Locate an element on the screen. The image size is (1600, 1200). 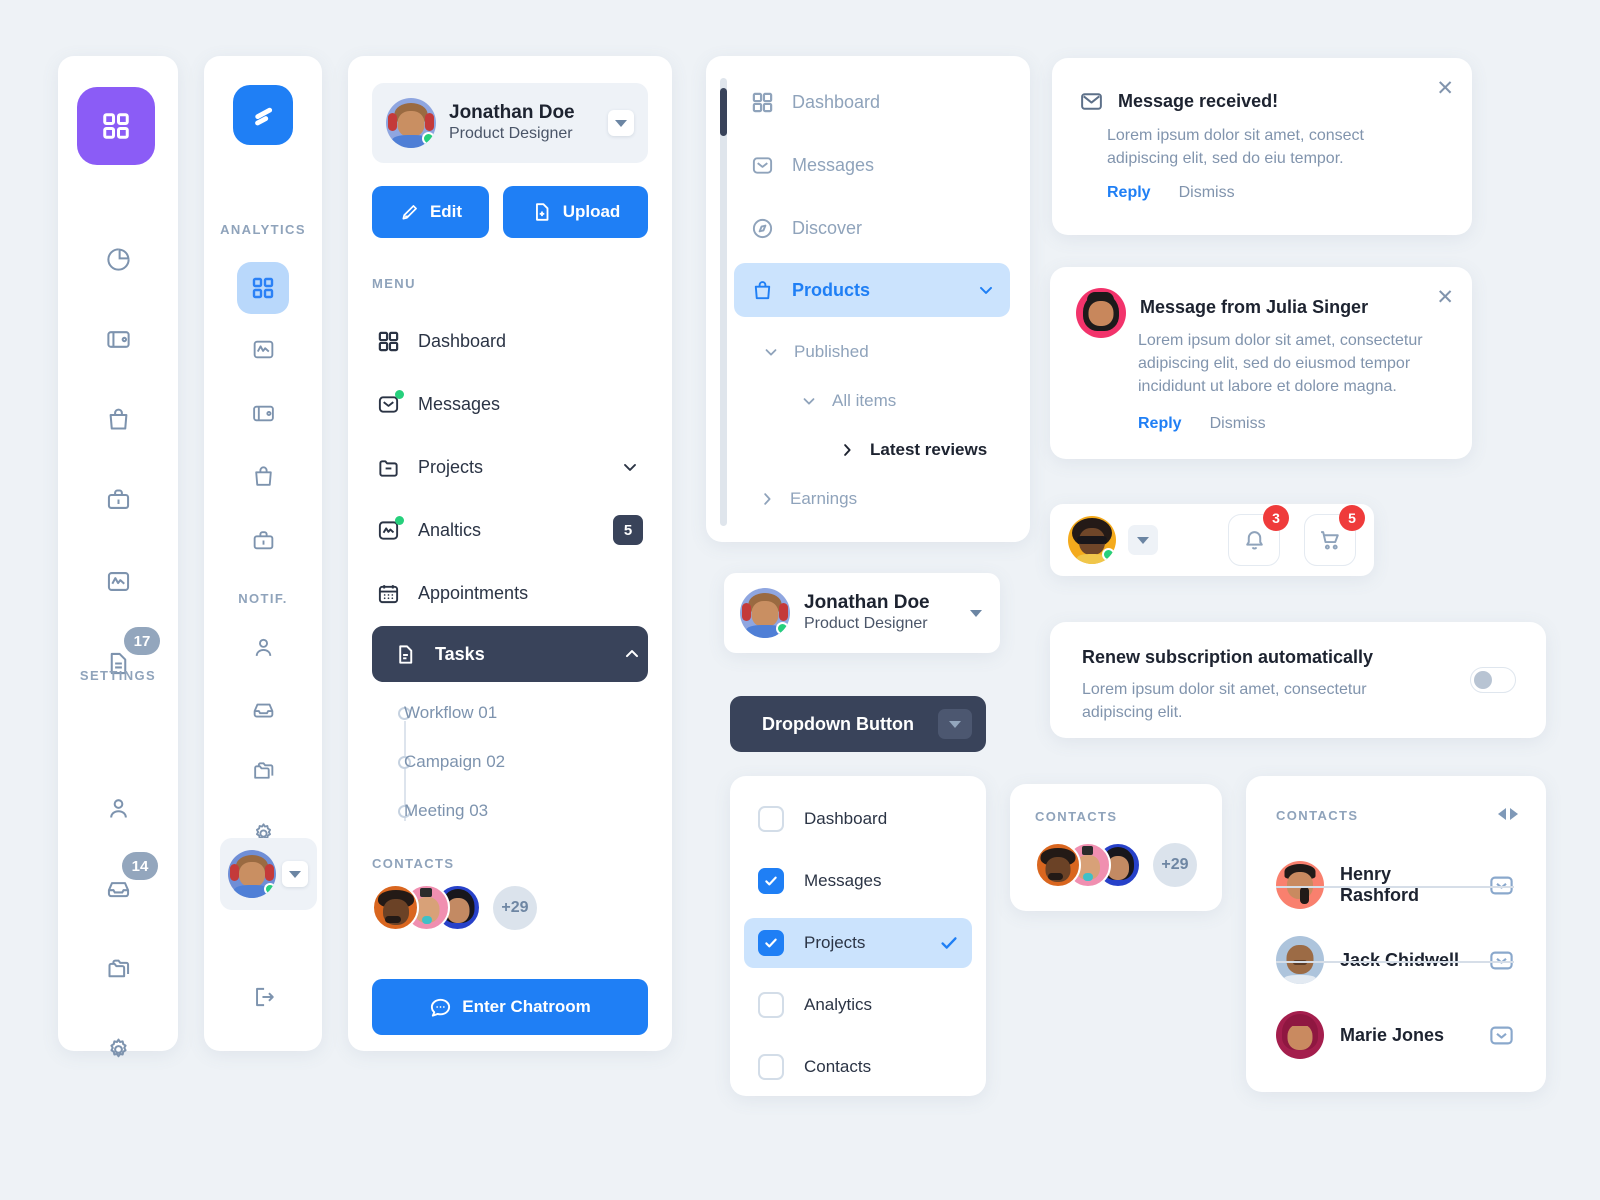
file-plus-icon is located at coordinates (542, 212).